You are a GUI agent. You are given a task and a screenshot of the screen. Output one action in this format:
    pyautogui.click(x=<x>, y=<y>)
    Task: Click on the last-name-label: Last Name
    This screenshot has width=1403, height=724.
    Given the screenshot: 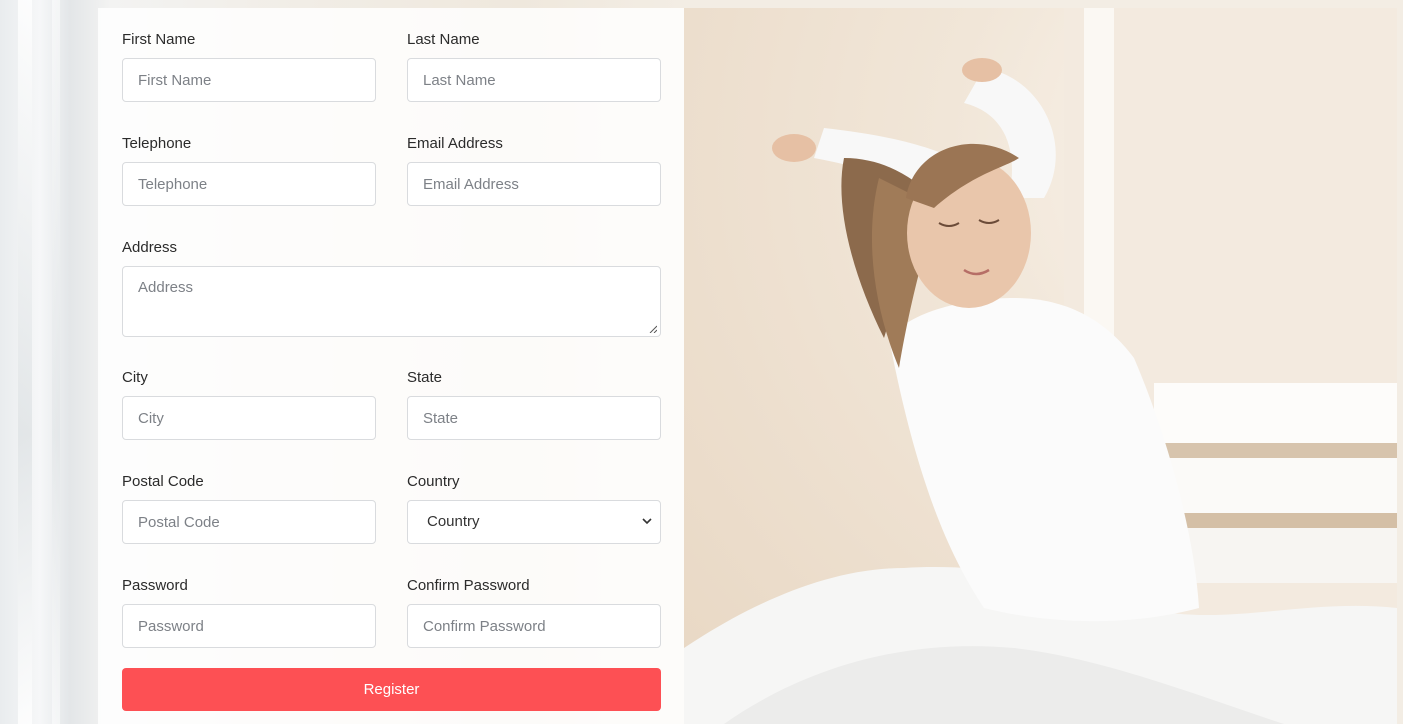 What is the action you would take?
    pyautogui.click(x=443, y=39)
    